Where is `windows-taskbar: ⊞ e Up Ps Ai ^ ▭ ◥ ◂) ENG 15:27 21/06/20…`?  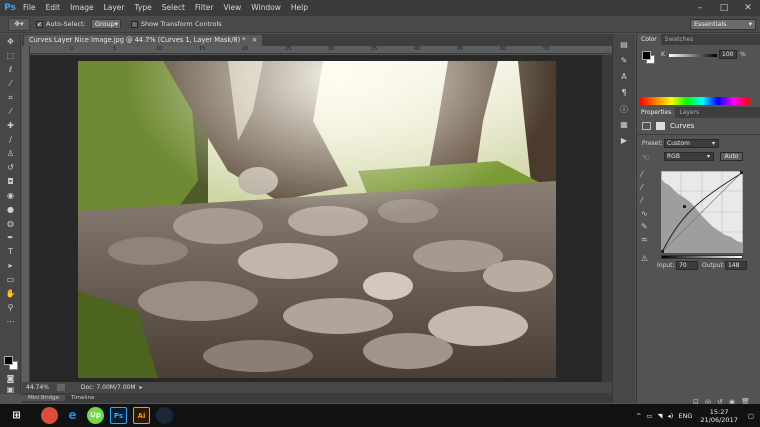
windows-taskbar: ⊞ e Up Ps Ai ^ ▭ ◥ ◂) ENG 15:27 21/06/20… is located at coordinates (380, 415).